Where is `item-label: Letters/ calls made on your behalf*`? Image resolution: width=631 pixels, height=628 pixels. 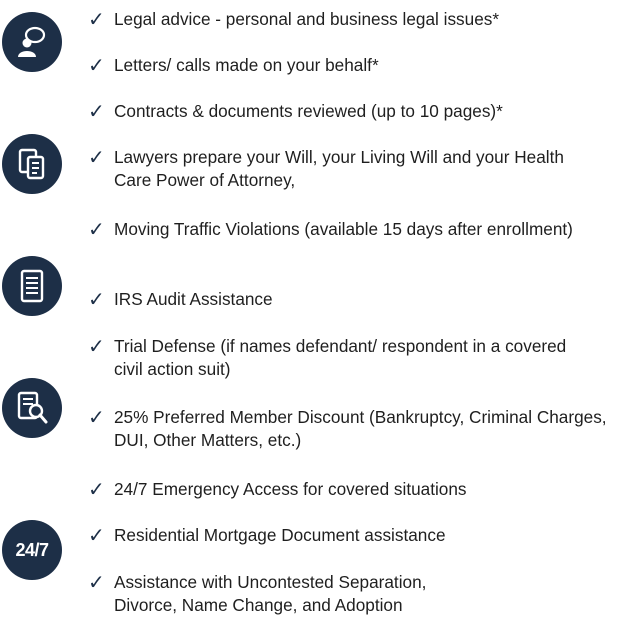
item-label: Letters/ calls made on your behalf* is located at coordinates (246, 65).